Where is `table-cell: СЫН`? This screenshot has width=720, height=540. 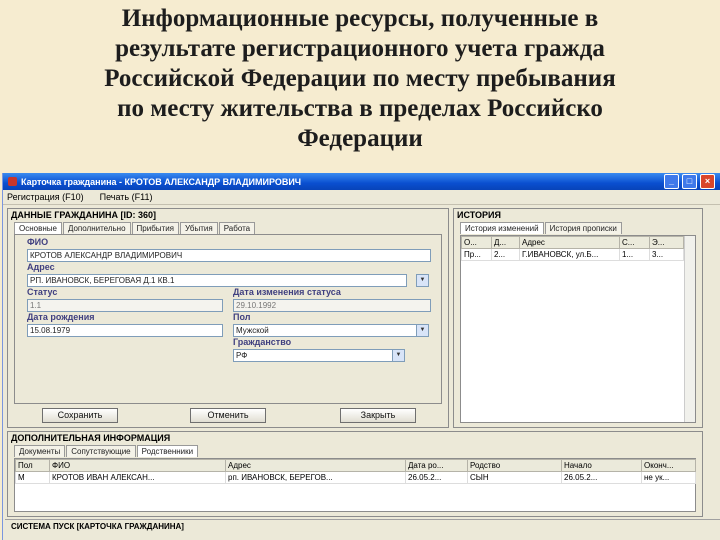
table-cell: СЫН is located at coordinates (514, 477).